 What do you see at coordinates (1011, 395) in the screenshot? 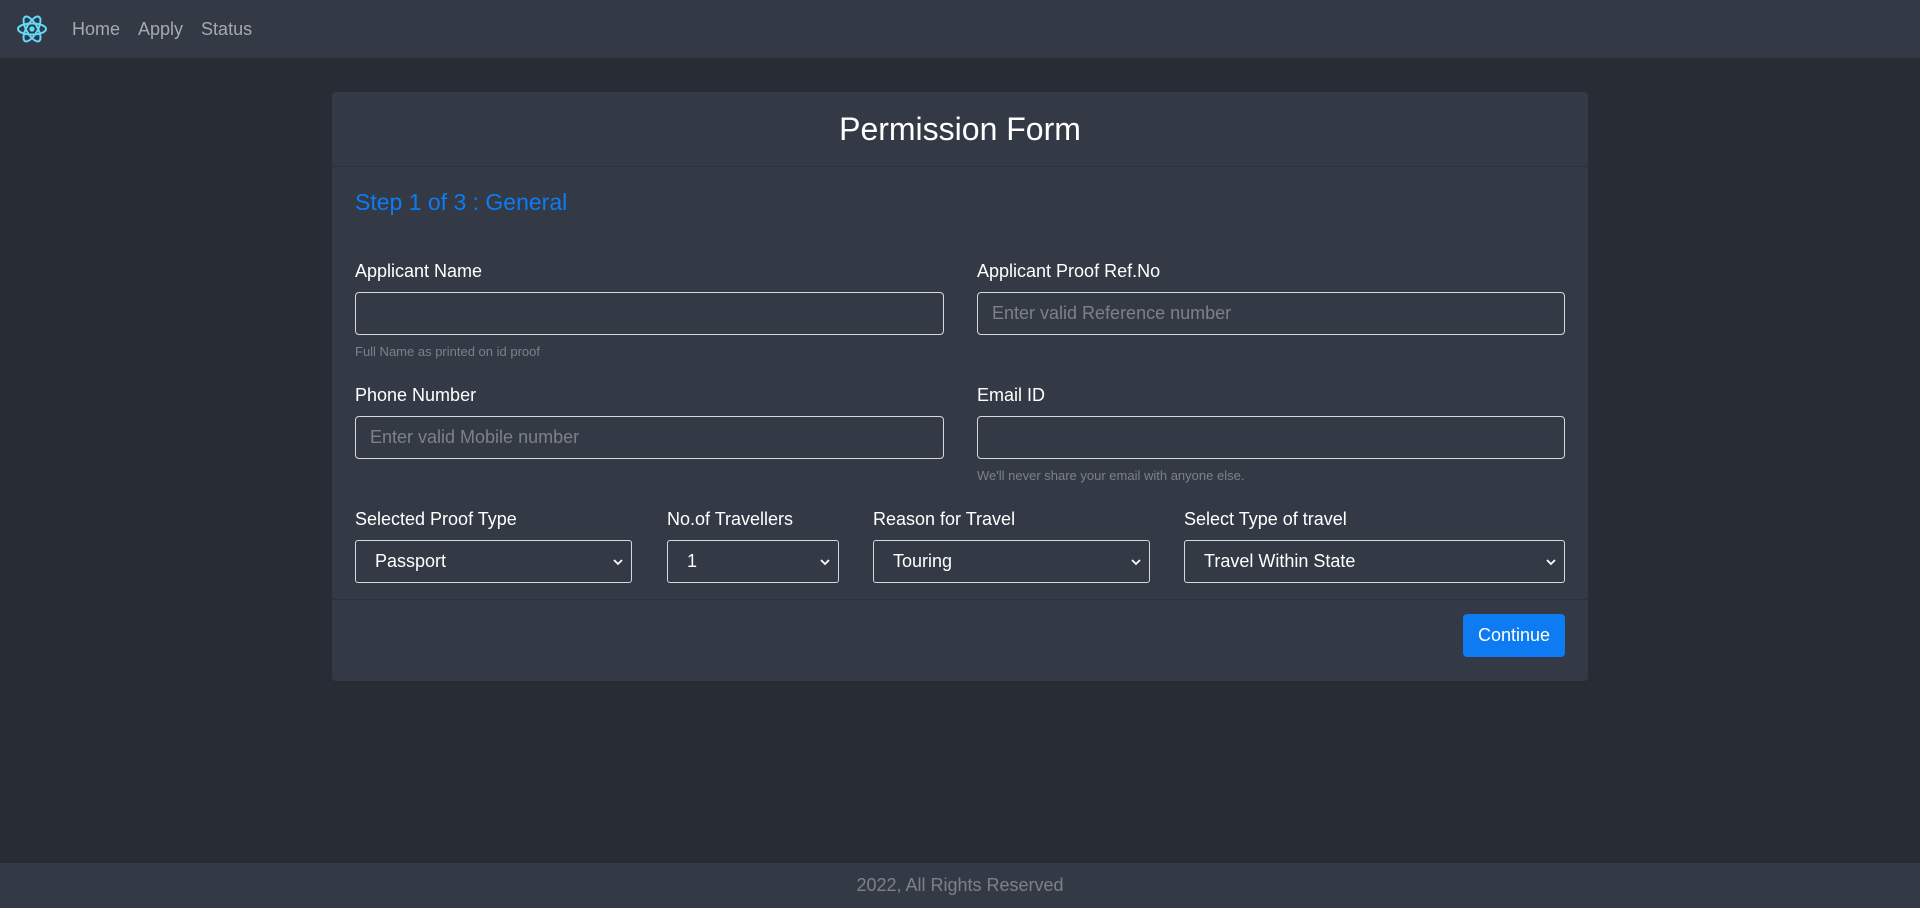
I see `email-label: Email ID` at bounding box center [1011, 395].